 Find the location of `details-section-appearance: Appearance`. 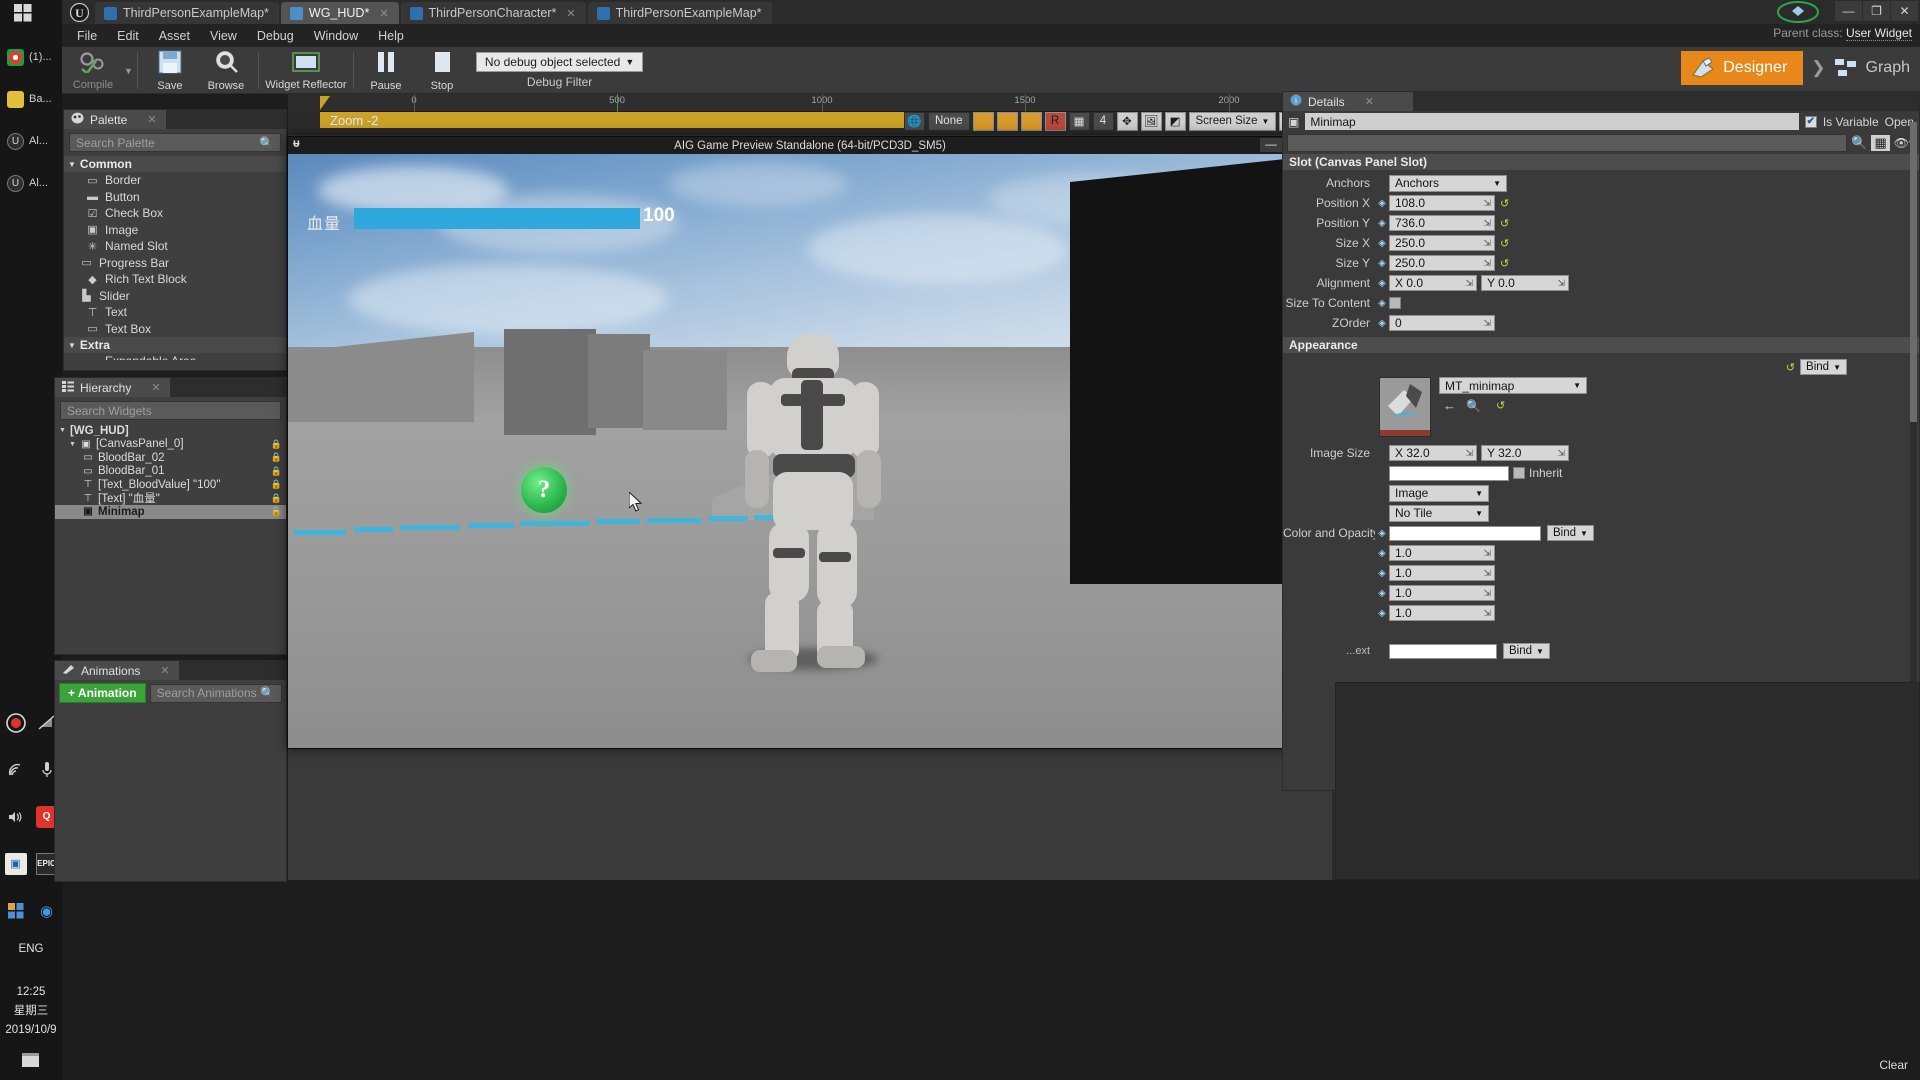

details-section-appearance: Appearance is located at coordinates (1601, 345).